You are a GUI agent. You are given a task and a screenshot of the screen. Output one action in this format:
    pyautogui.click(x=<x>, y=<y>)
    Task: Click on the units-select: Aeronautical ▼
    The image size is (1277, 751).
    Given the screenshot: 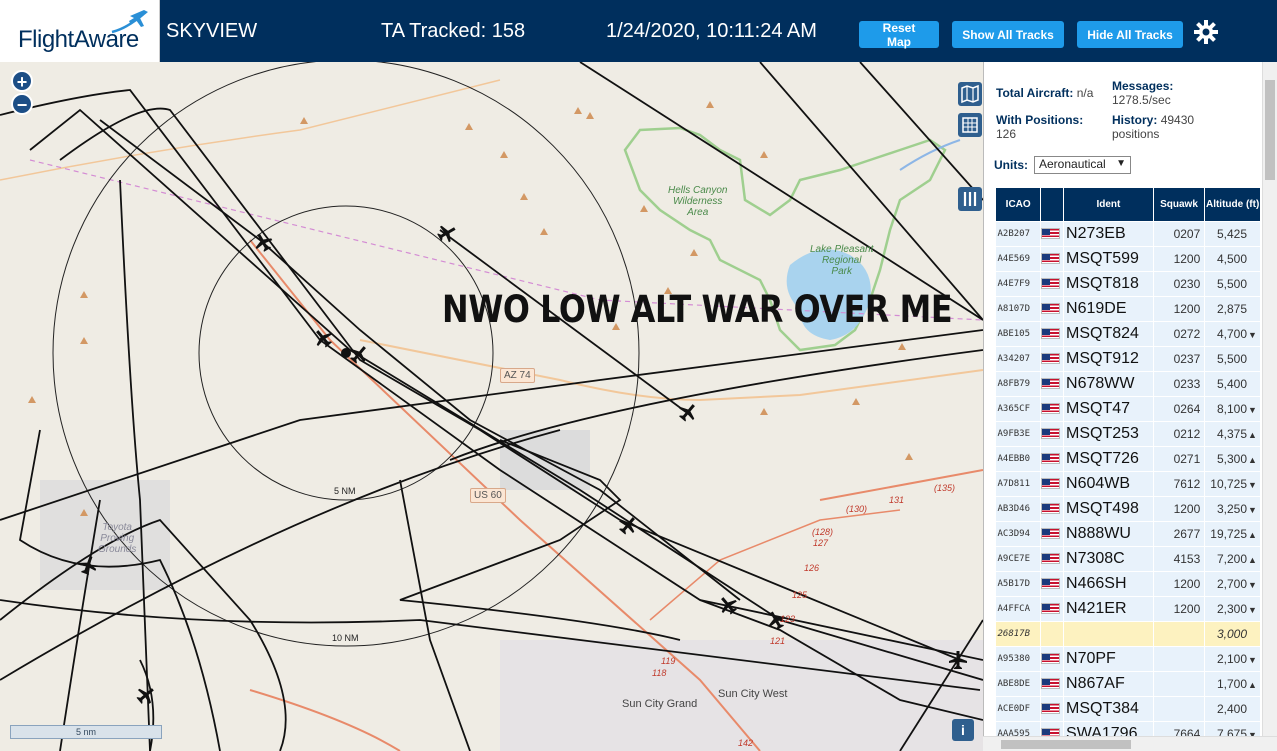 What is the action you would take?
    pyautogui.click(x=1082, y=165)
    